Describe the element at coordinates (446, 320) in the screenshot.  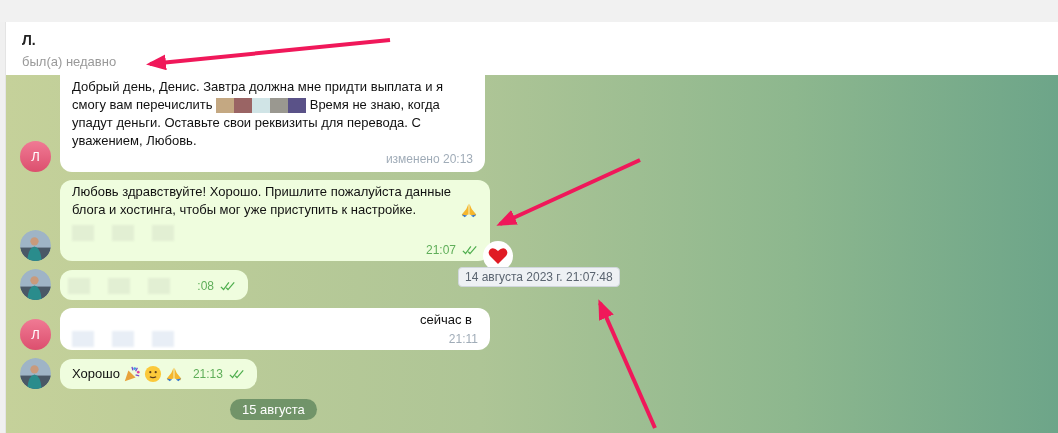
I see `message-text: сейчас в` at that location.